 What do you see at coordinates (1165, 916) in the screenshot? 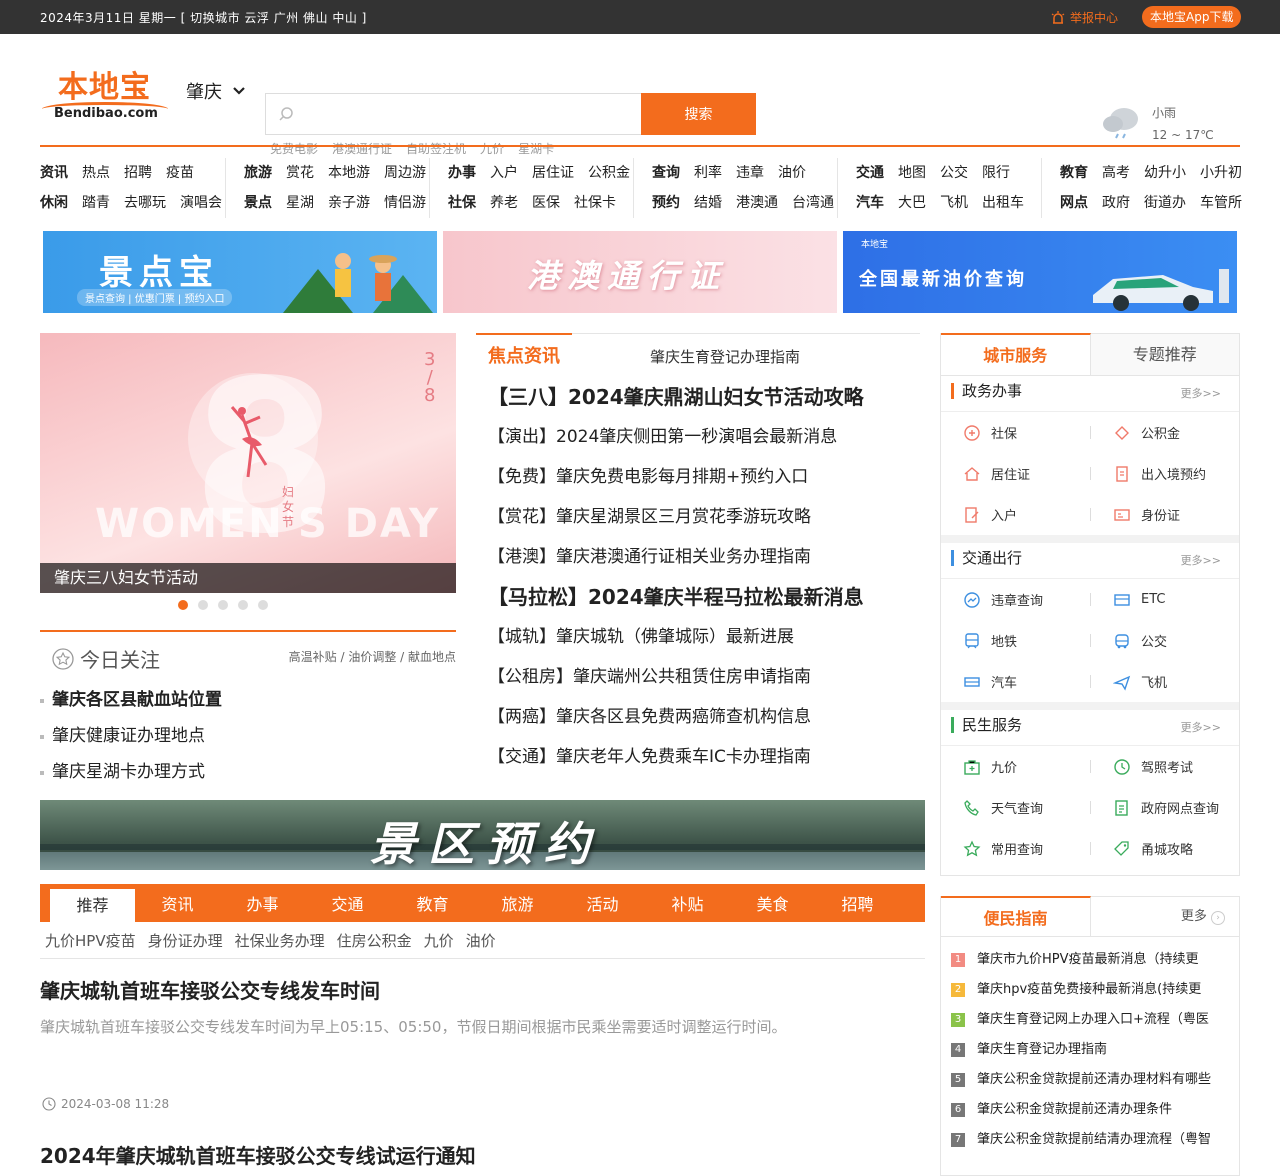
I see `guide-more-link: 更多 ›` at bounding box center [1165, 916].